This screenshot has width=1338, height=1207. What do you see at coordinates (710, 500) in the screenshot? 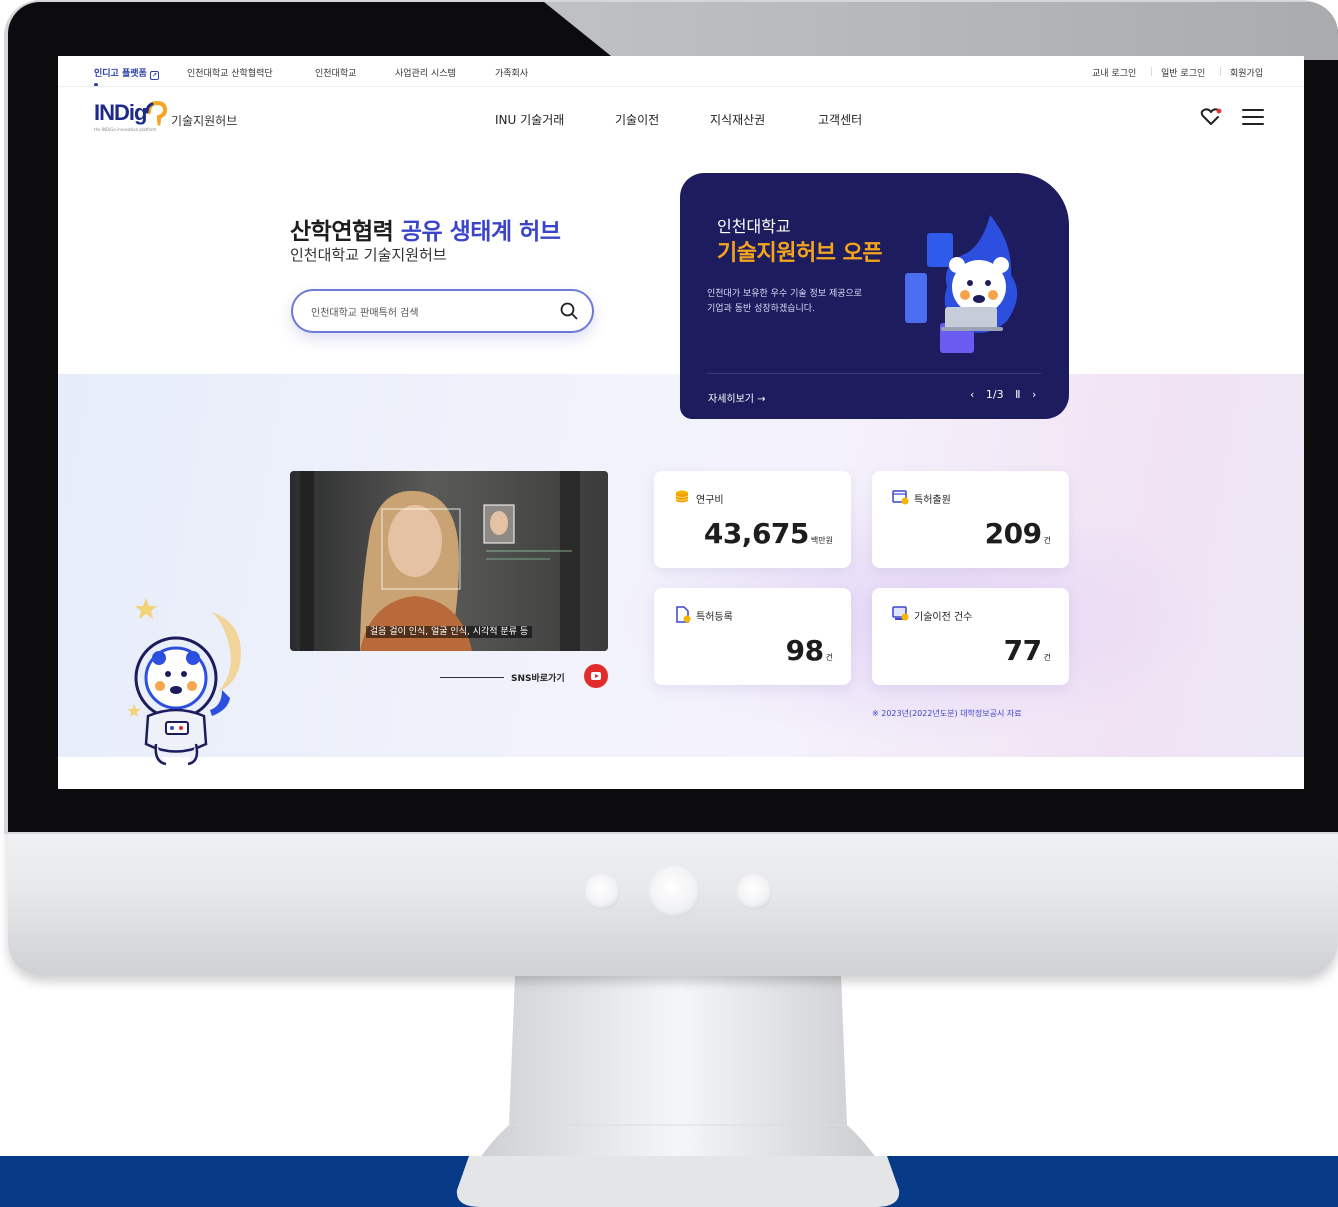
I see `stat-label: 연구비` at bounding box center [710, 500].